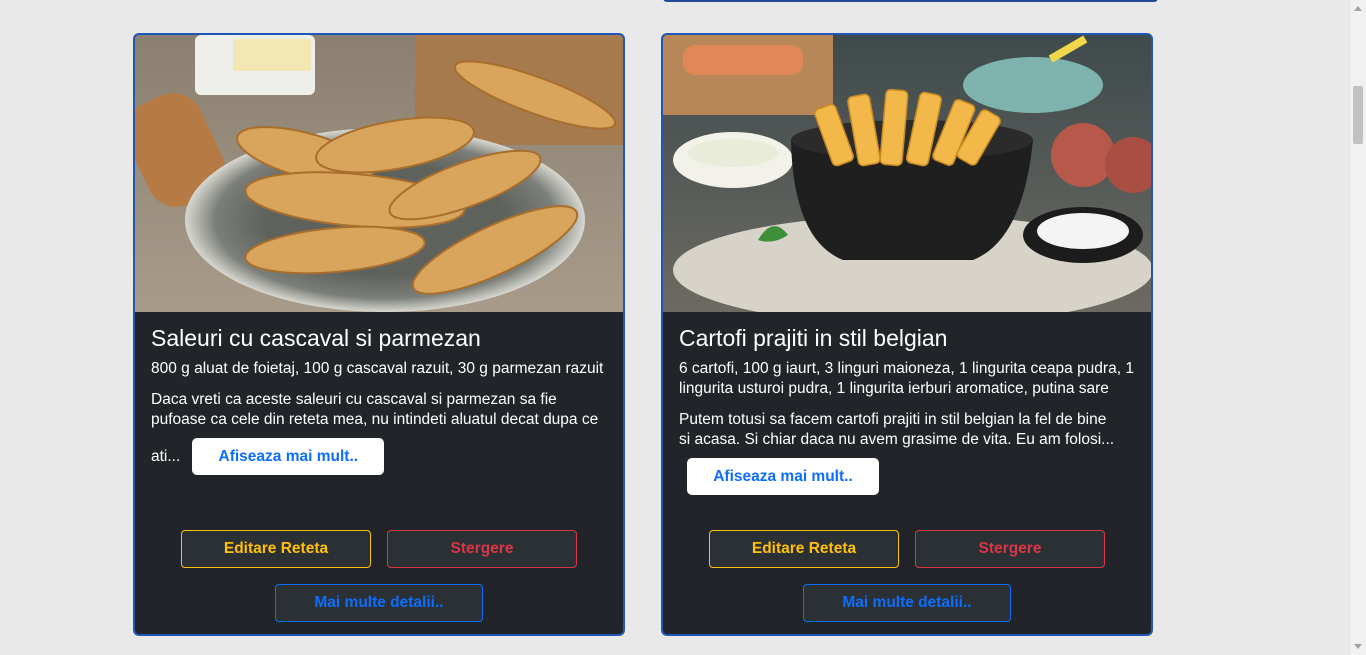  I want to click on recipe-title: Saleuri cu cascaval si parmezan, so click(316, 338).